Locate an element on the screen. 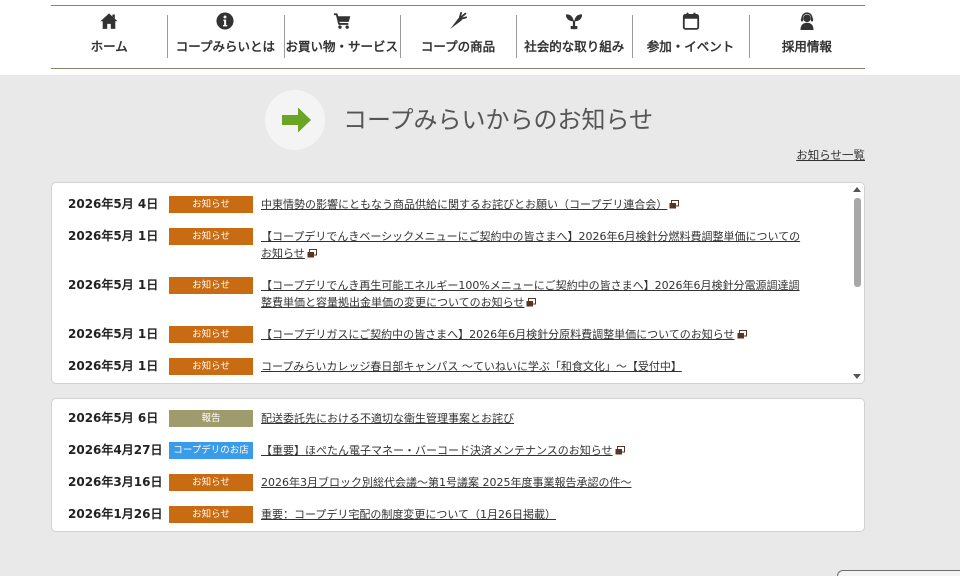 Image resolution: width=960 pixels, height=576 pixels. nav-item-home: ホーム is located at coordinates (109, 37).